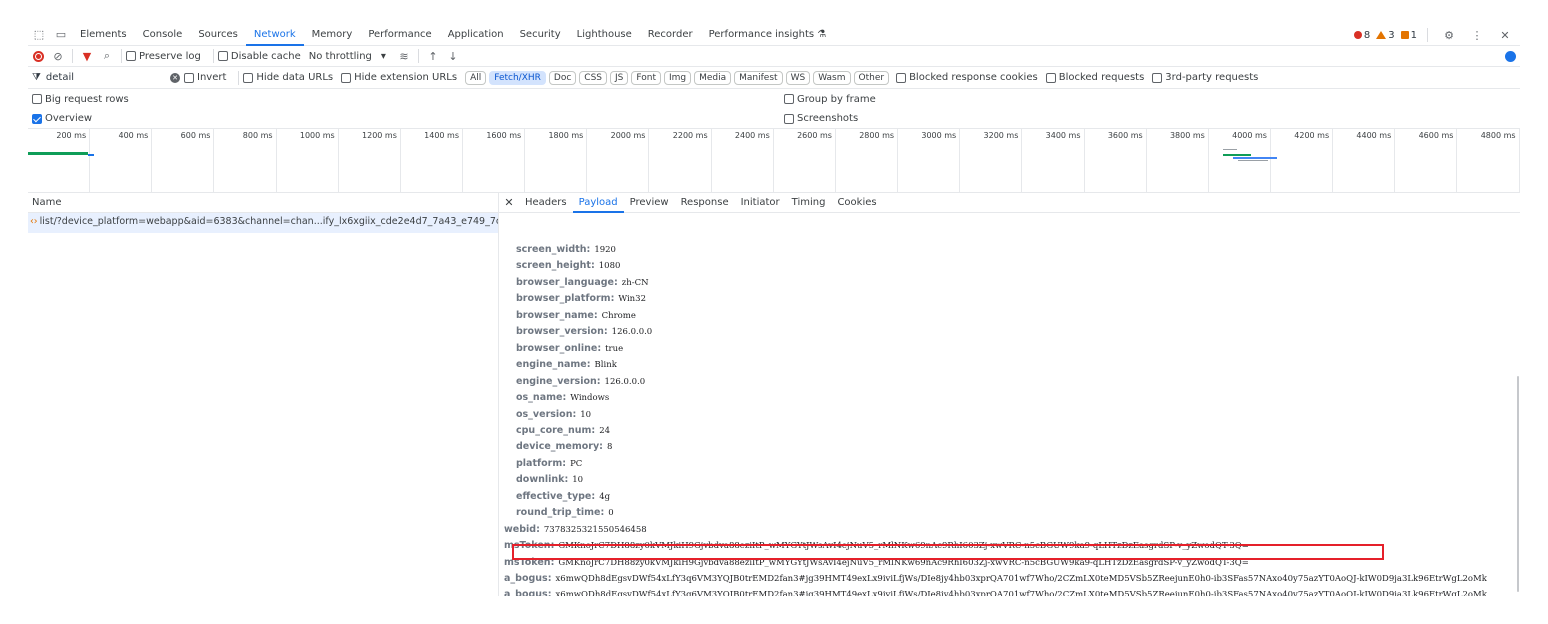 This screenshot has height=624, width=1548. I want to click on inspect-element-icon: ⬚, so click(39, 35).